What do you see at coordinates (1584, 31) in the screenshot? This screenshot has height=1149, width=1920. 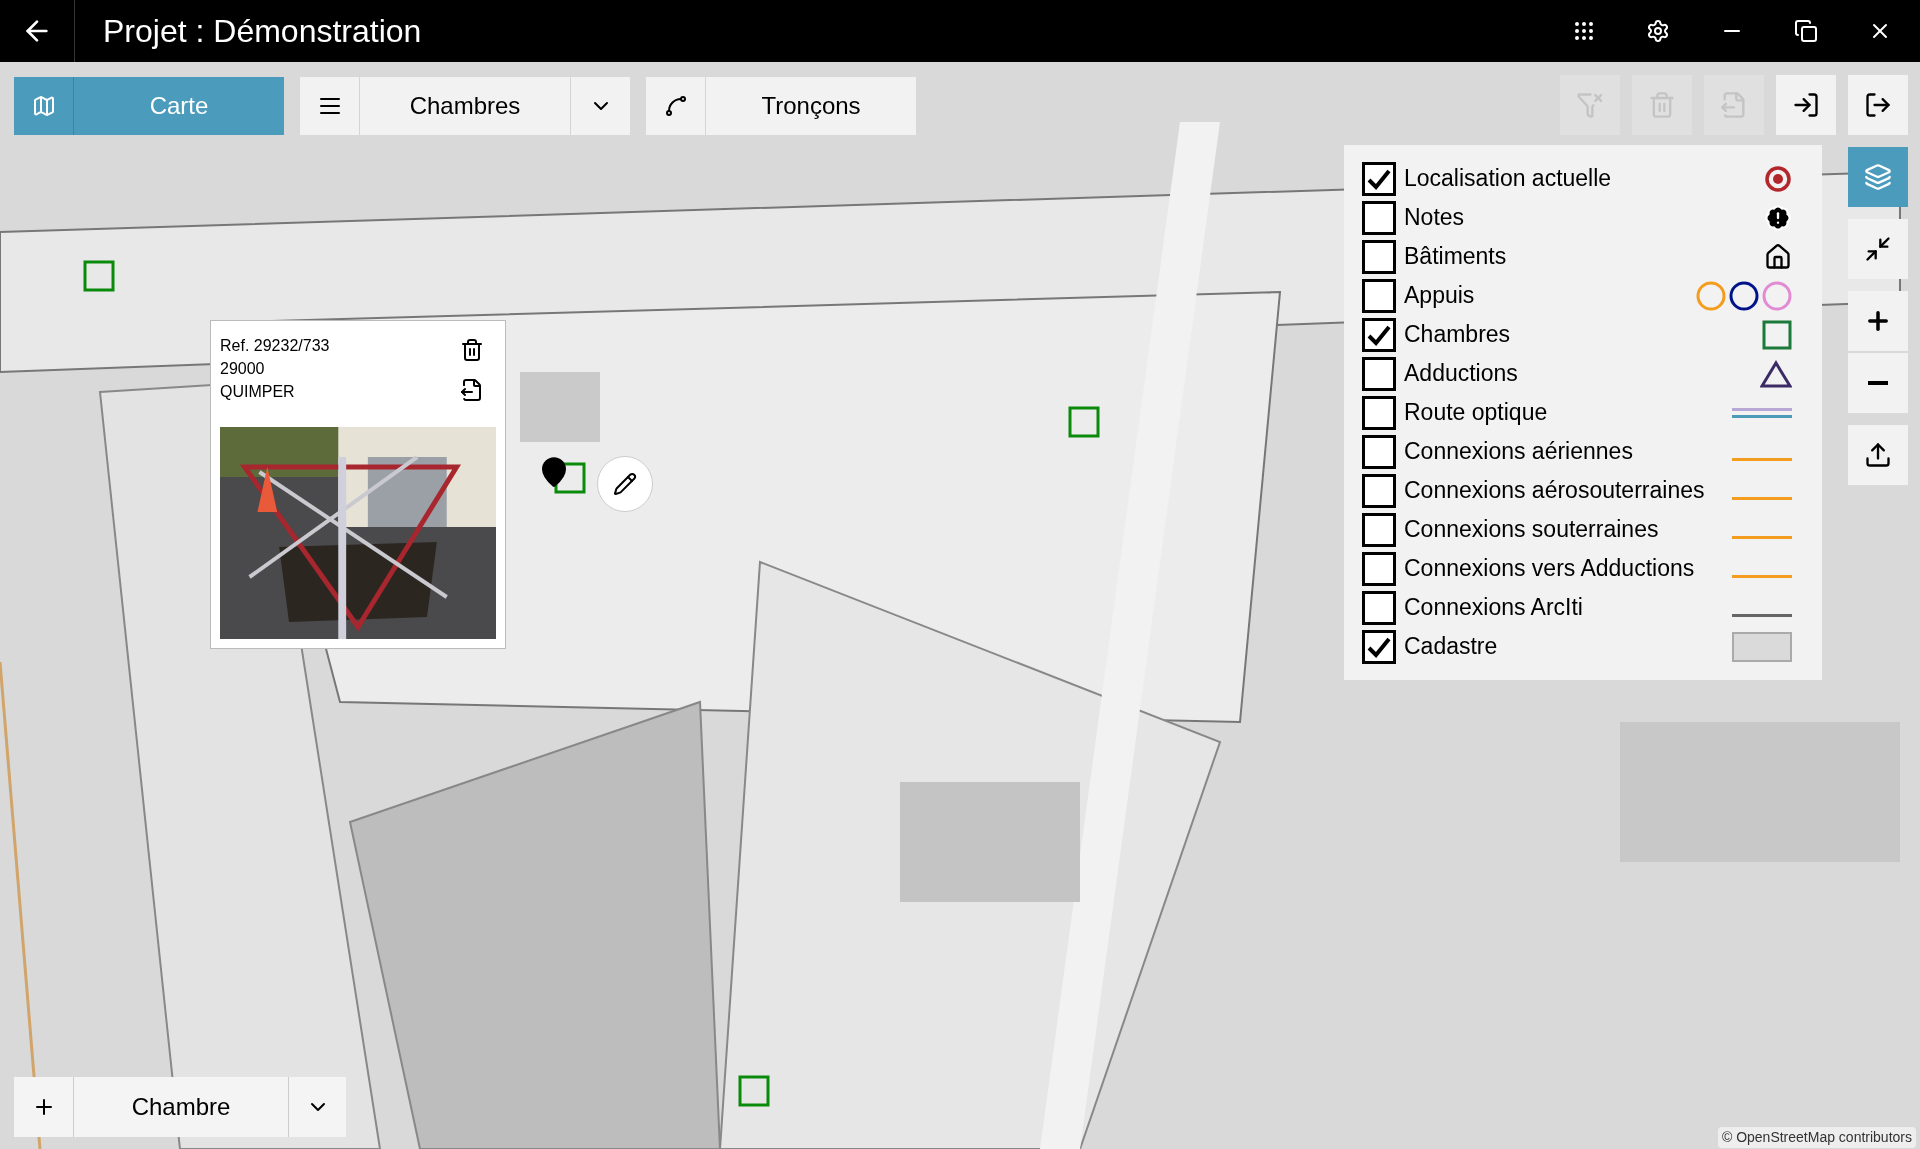 I see `apps-icon` at bounding box center [1584, 31].